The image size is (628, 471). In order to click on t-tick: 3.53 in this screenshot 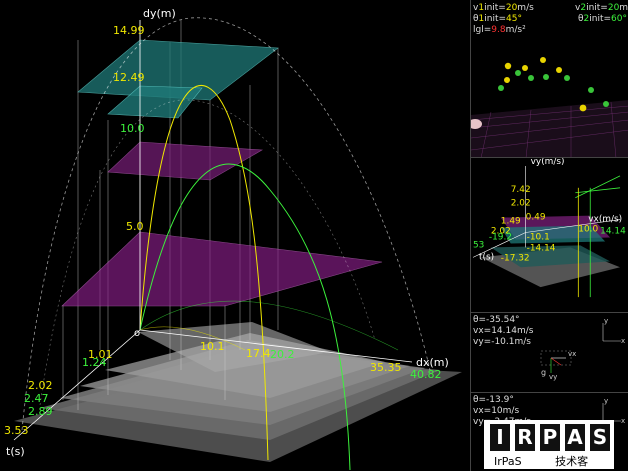, I will do `click(16, 430)`.